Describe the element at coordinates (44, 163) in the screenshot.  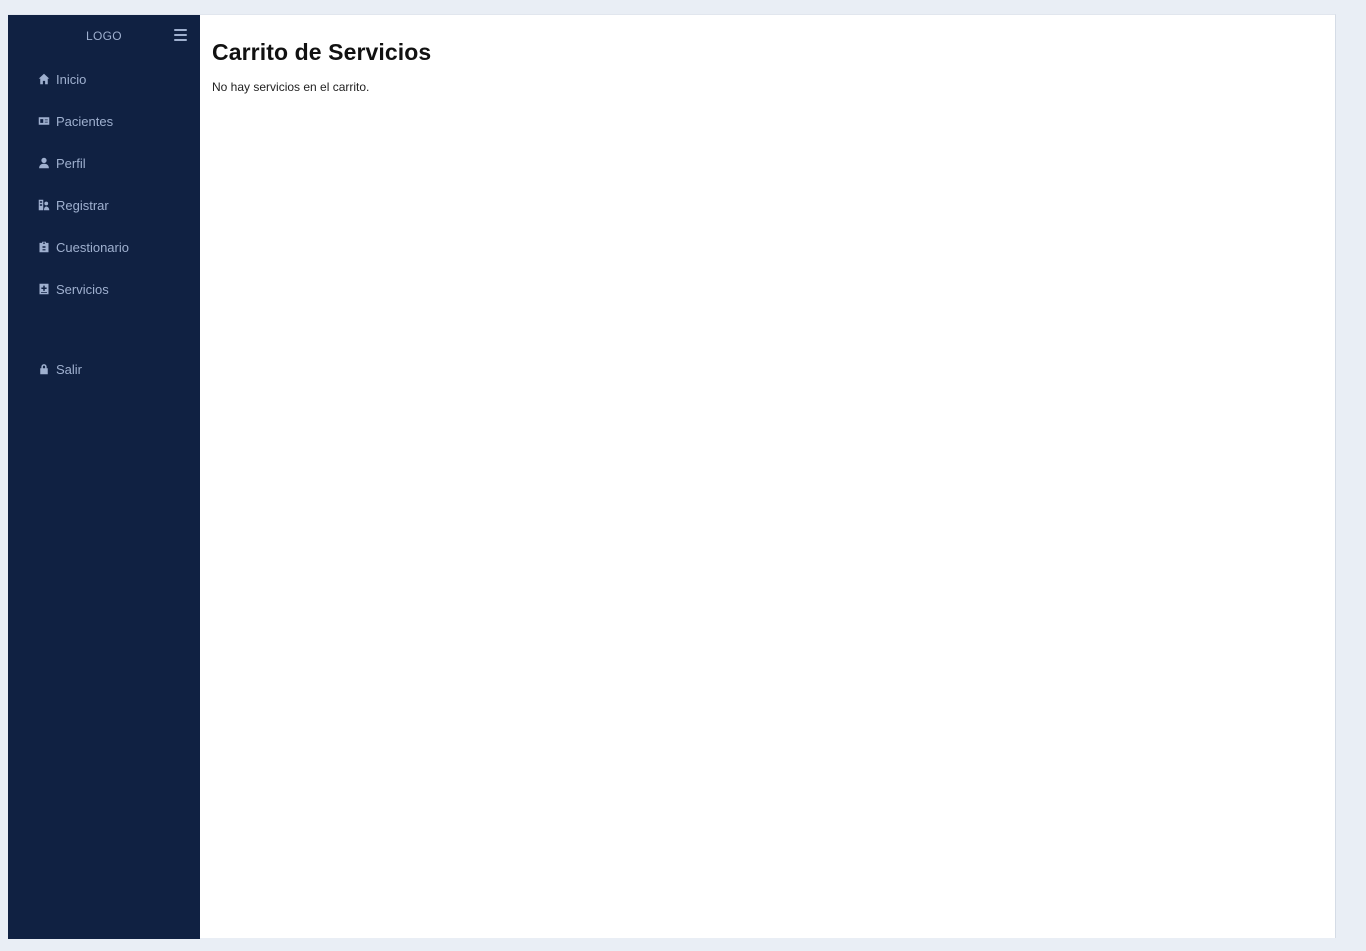
I see `user-icon` at that location.